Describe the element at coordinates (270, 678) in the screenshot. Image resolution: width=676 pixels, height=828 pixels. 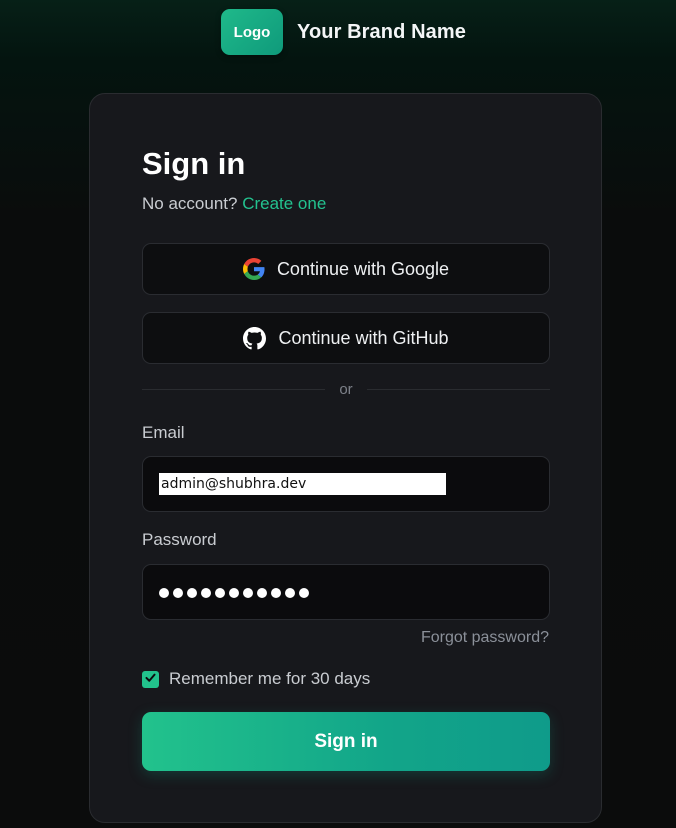
I see `remember-me-label: Remember me for 30 days` at that location.